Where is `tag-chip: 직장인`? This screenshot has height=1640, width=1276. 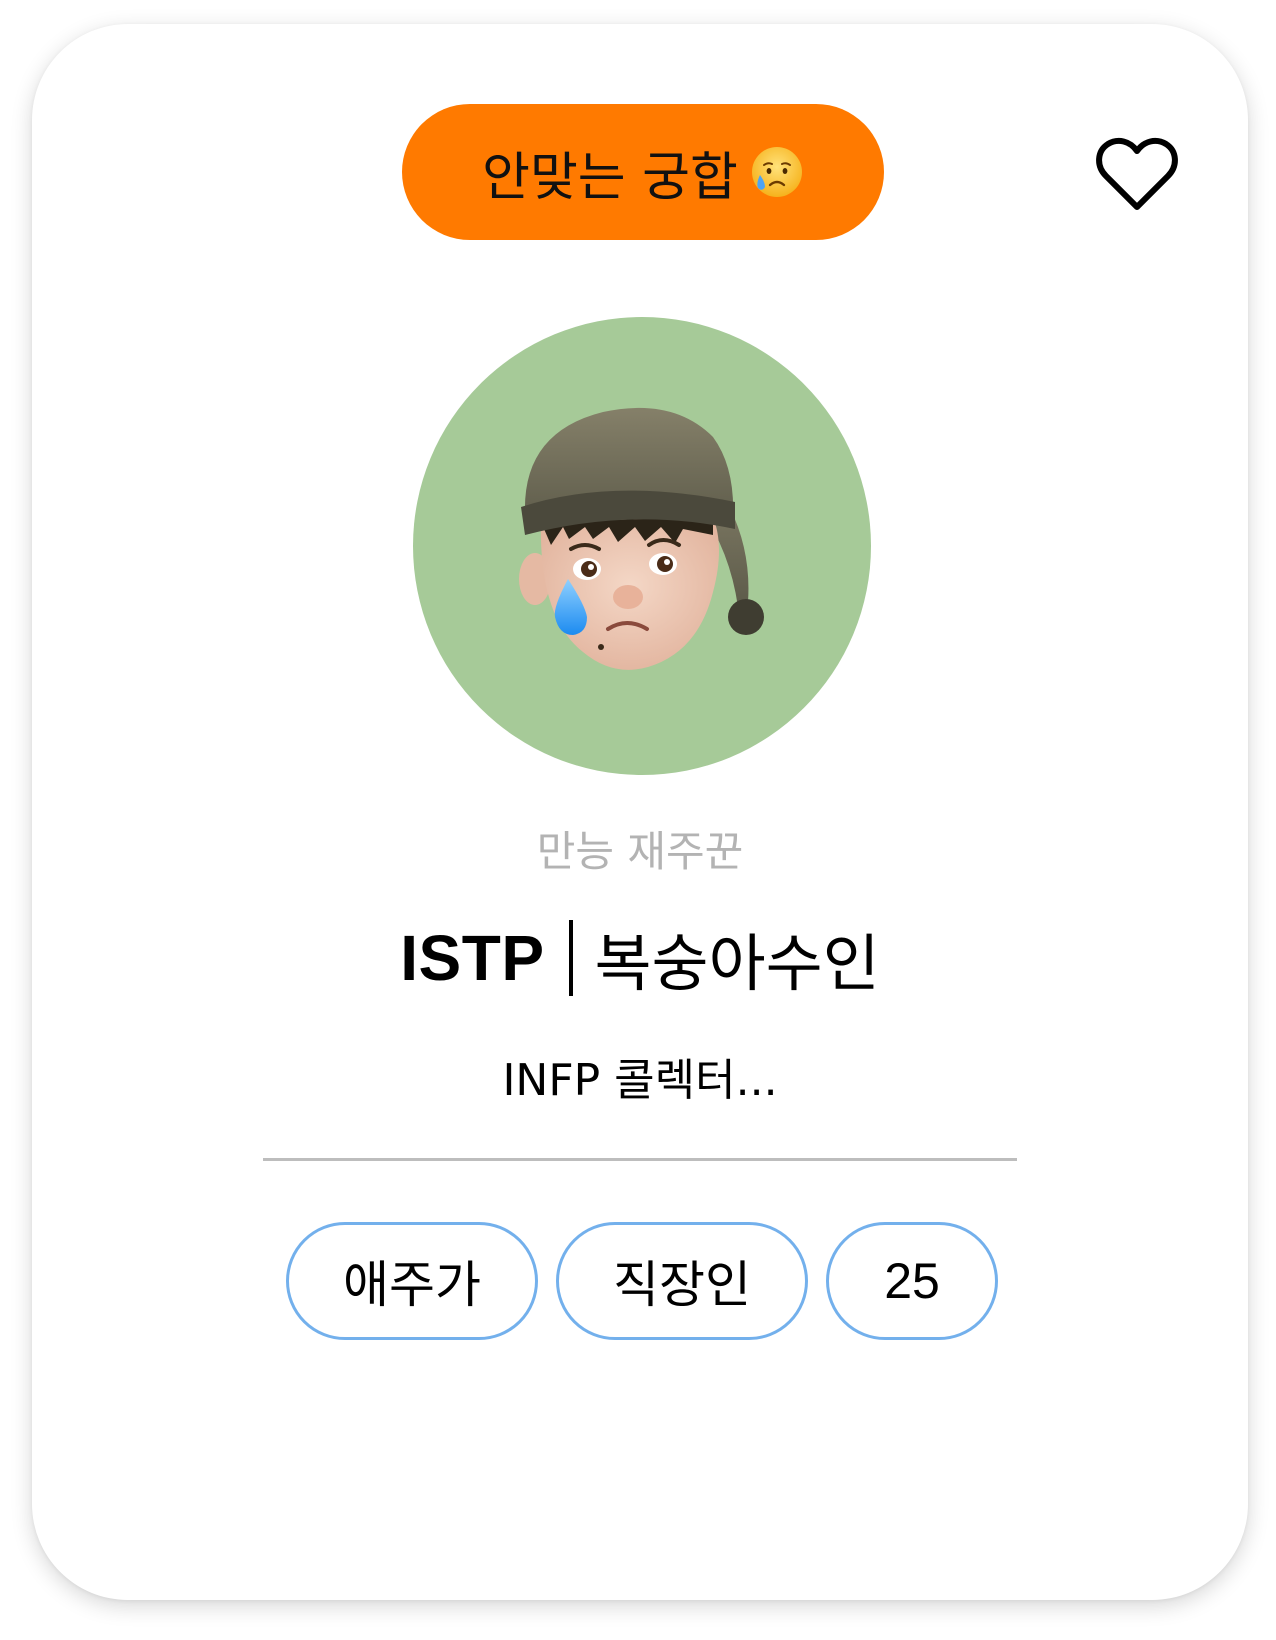 tag-chip: 직장인 is located at coordinates (682, 1281).